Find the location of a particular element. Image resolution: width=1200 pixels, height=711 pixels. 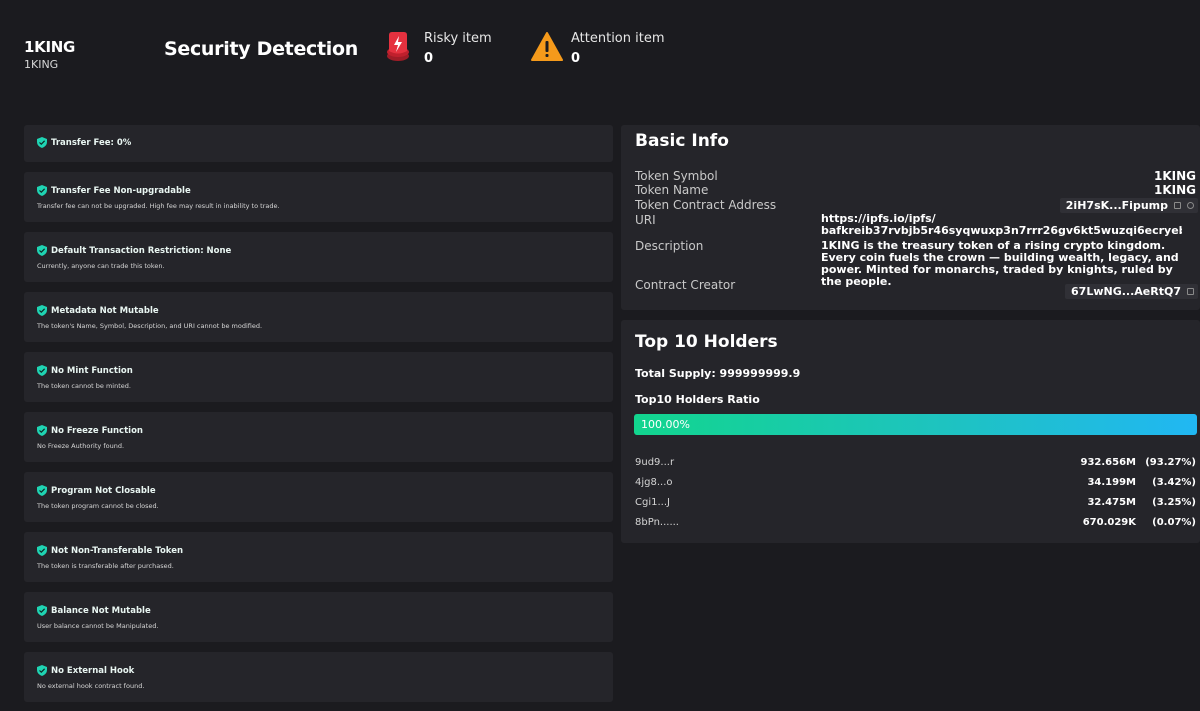

check-description: The token cannot be minted. is located at coordinates (84, 386).